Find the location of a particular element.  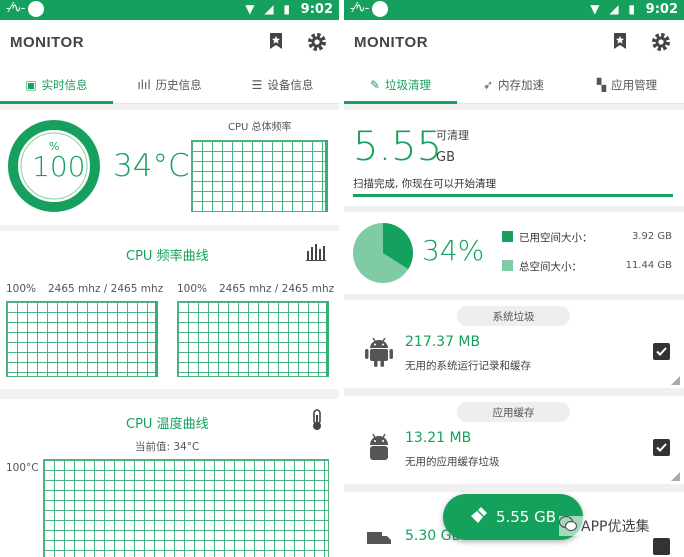

tab-device: ☰ 设备信息 is located at coordinates (282, 85).